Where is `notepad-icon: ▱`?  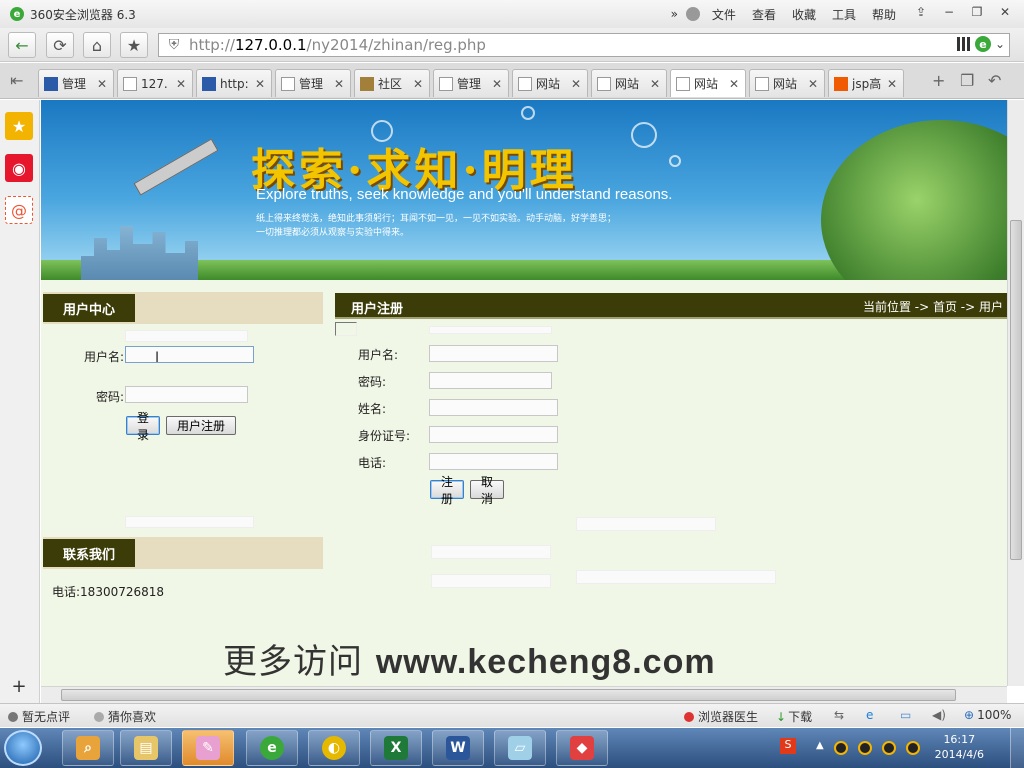
notepad-icon: ▱ is located at coordinates (520, 748).